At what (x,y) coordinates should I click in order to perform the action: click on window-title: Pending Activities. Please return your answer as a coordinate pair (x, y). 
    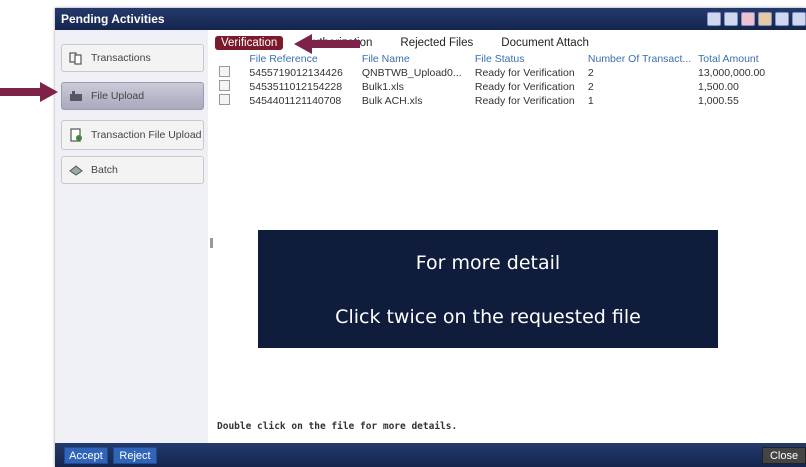
    Looking at the image, I should click on (113, 19).